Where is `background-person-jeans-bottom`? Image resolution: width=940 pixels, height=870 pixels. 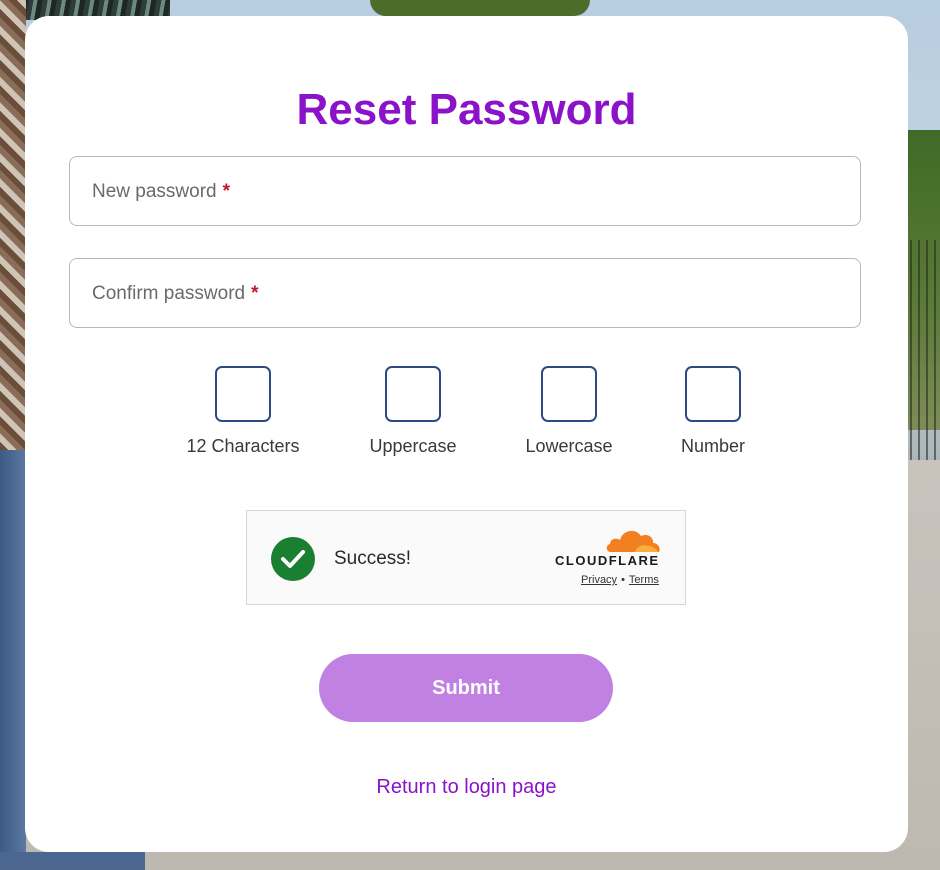
background-person-jeans-bottom is located at coordinates (72, 861).